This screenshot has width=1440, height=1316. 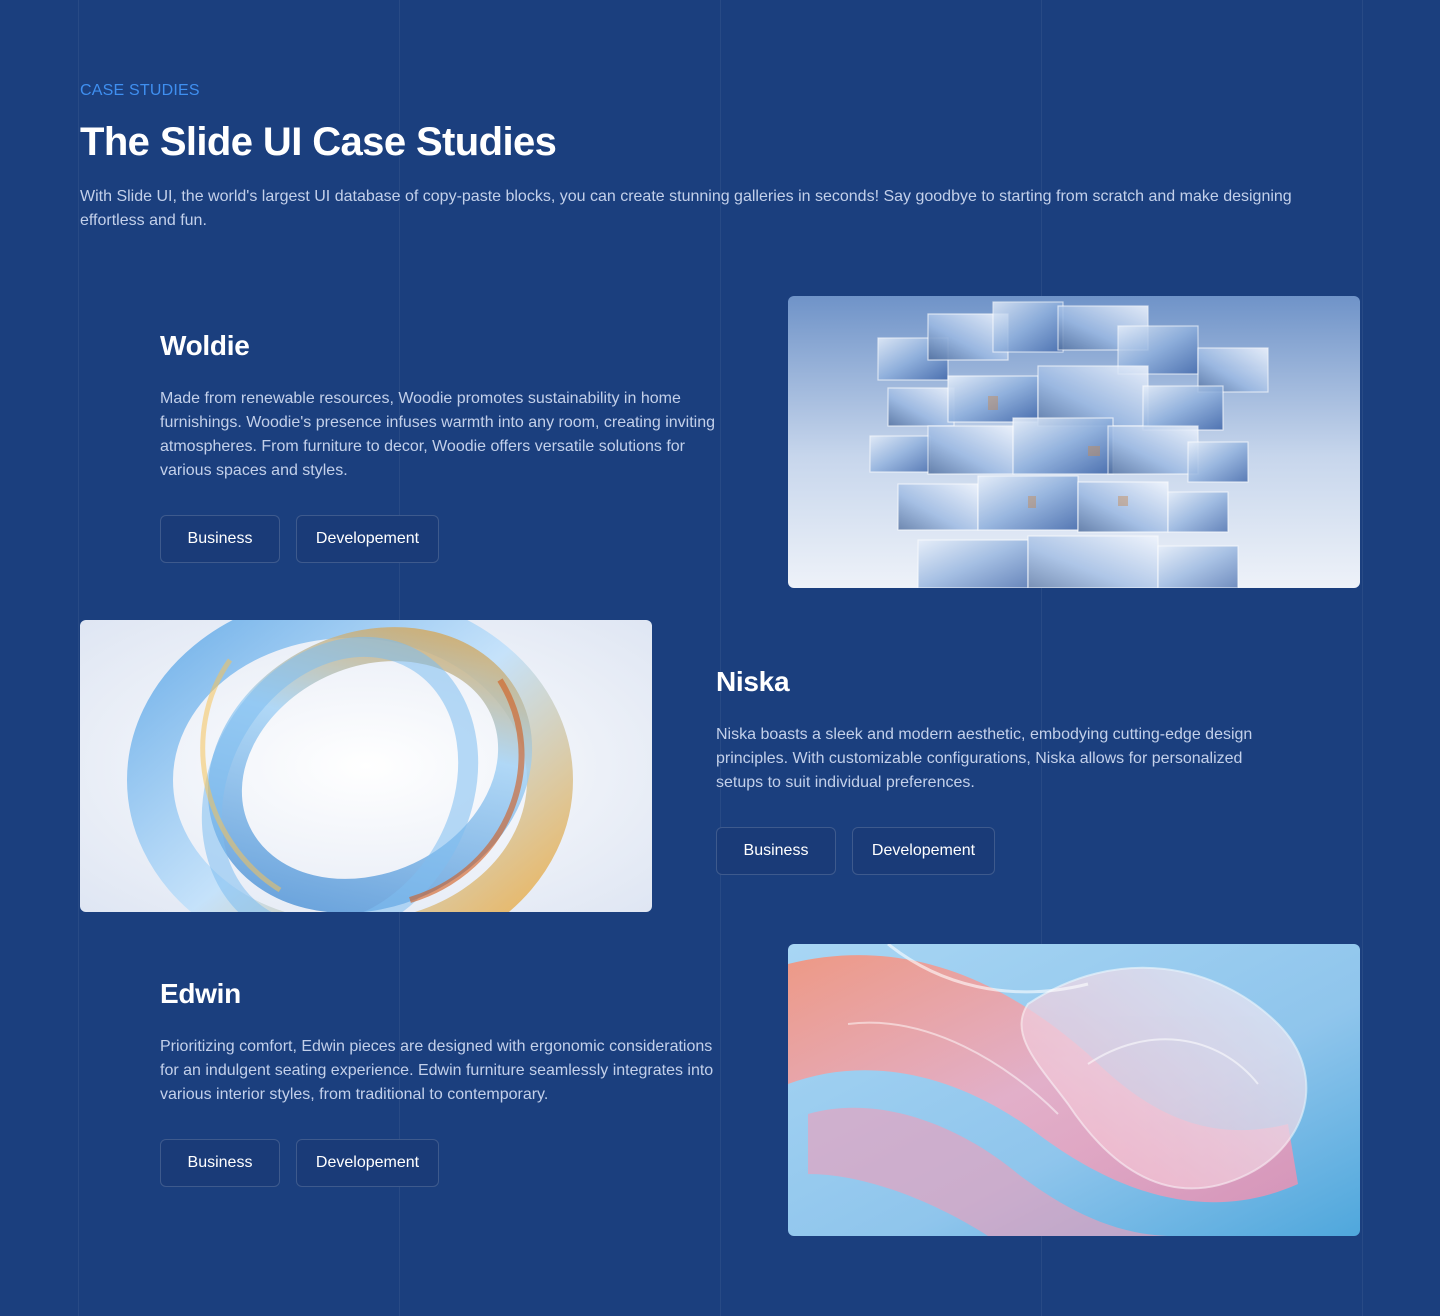 I want to click on case-title: Edwin, so click(x=200, y=993).